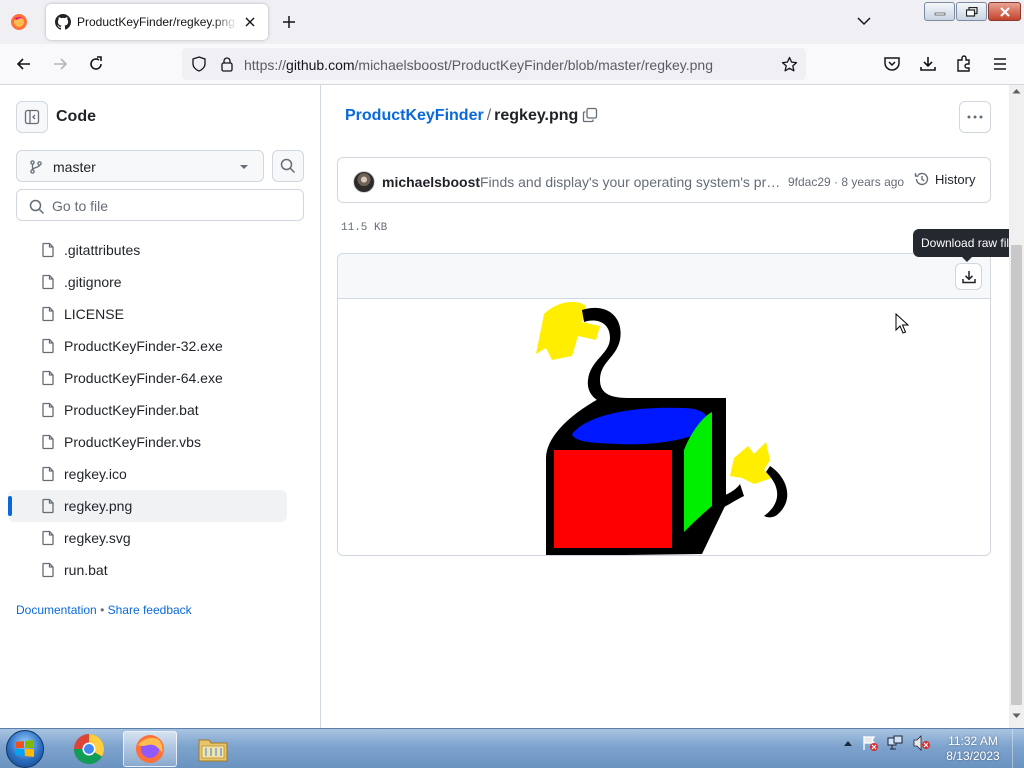  What do you see at coordinates (846, 182) in the screenshot?
I see `commit-meta: 9fdac29 · 8 years ago` at bounding box center [846, 182].